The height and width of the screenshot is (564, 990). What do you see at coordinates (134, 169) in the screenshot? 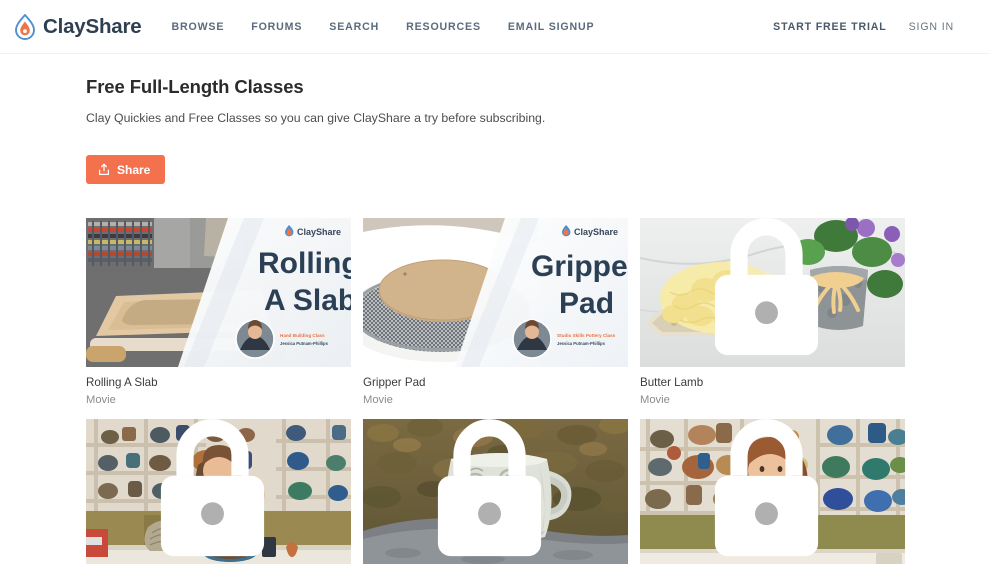
I see `share-button-label: Share` at bounding box center [134, 169].